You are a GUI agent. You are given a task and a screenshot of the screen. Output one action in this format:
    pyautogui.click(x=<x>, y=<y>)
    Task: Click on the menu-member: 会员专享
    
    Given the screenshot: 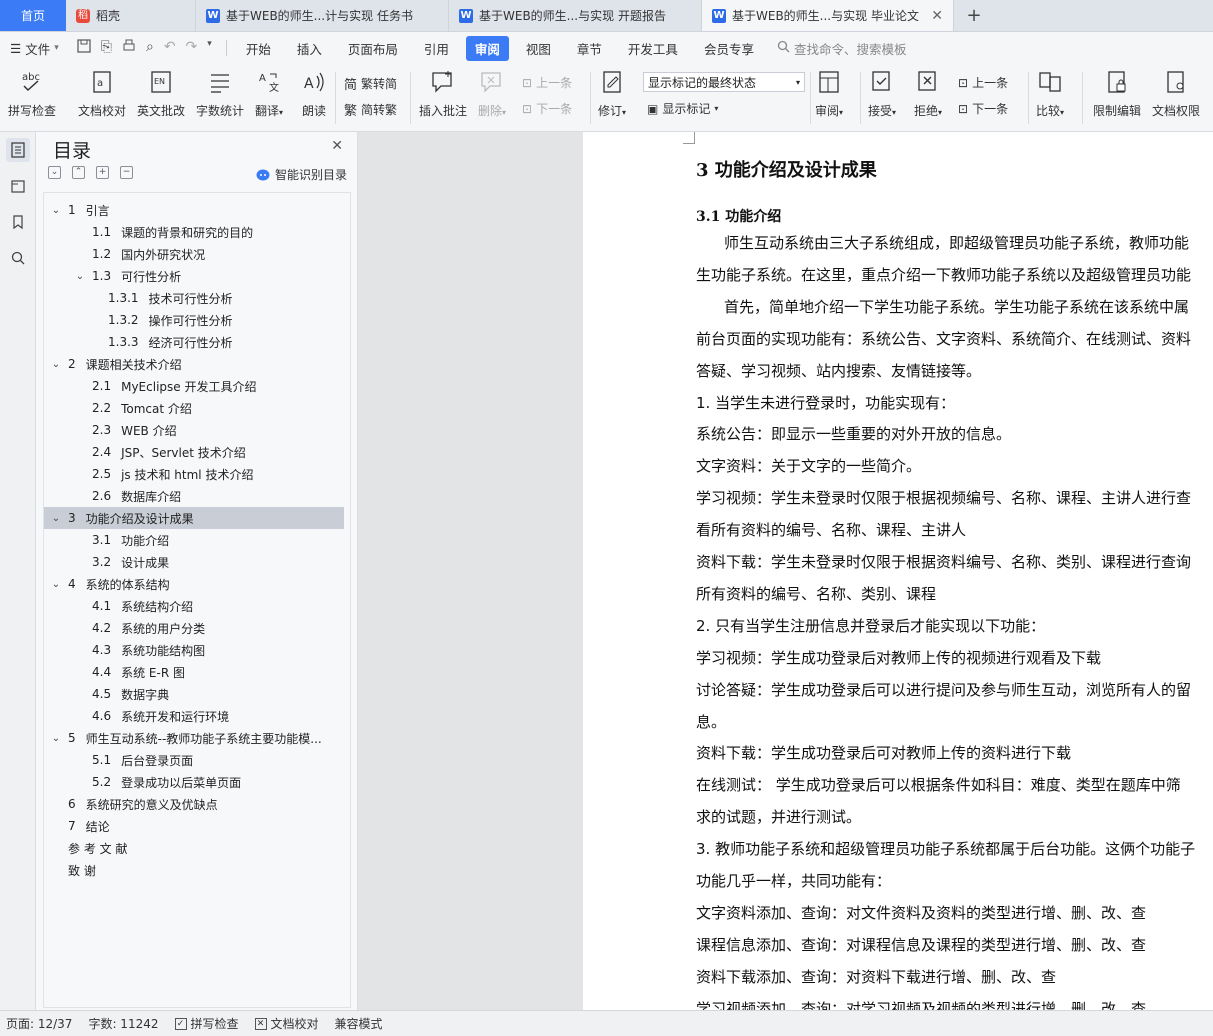 What is the action you would take?
    pyautogui.click(x=729, y=48)
    